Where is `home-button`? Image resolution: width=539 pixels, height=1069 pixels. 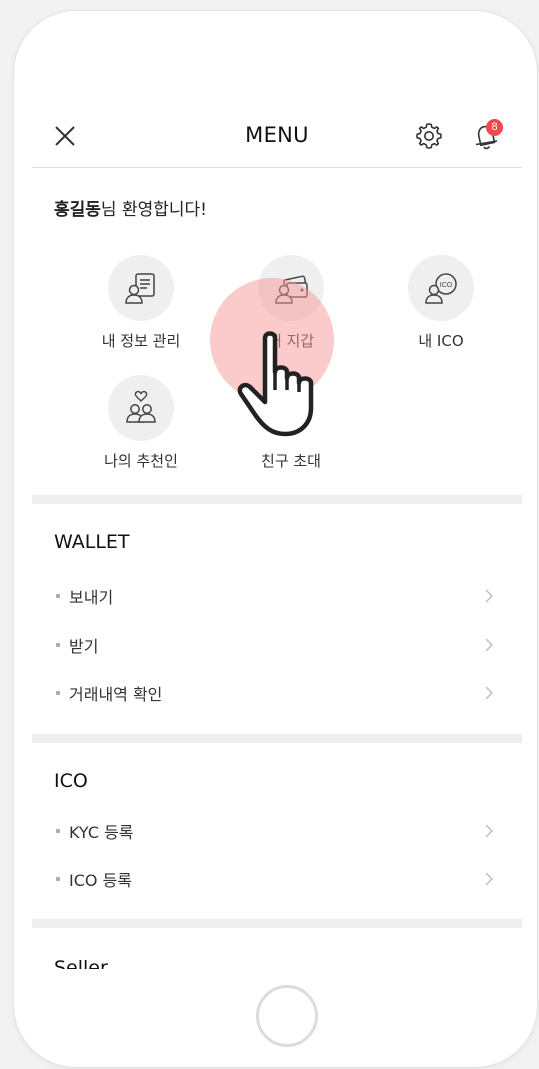 home-button is located at coordinates (287, 1016).